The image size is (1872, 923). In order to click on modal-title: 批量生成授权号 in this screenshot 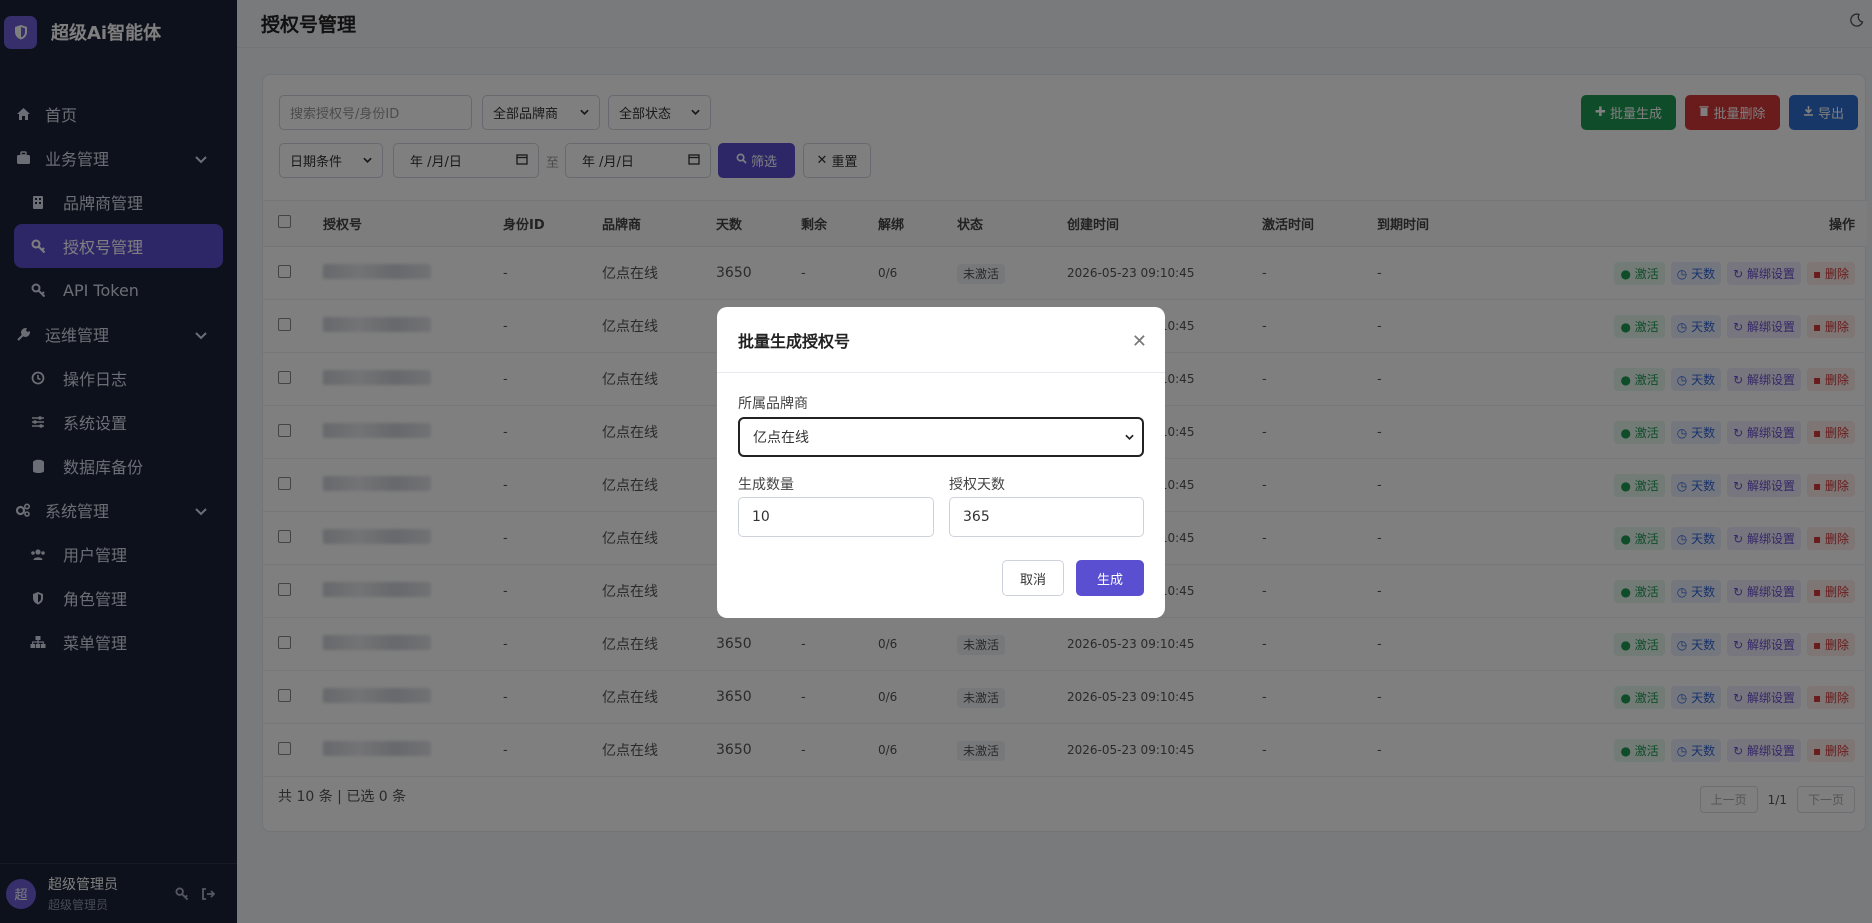, I will do `click(794, 341)`.